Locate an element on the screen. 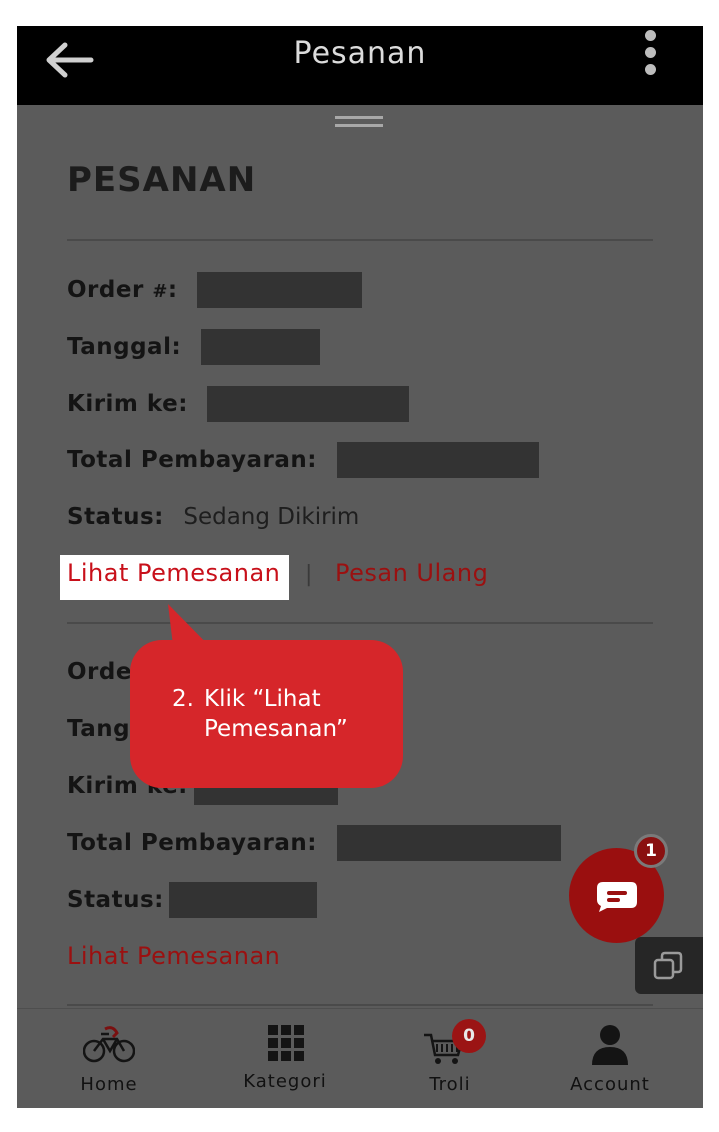  drag-handle is located at coordinates (359, 123).